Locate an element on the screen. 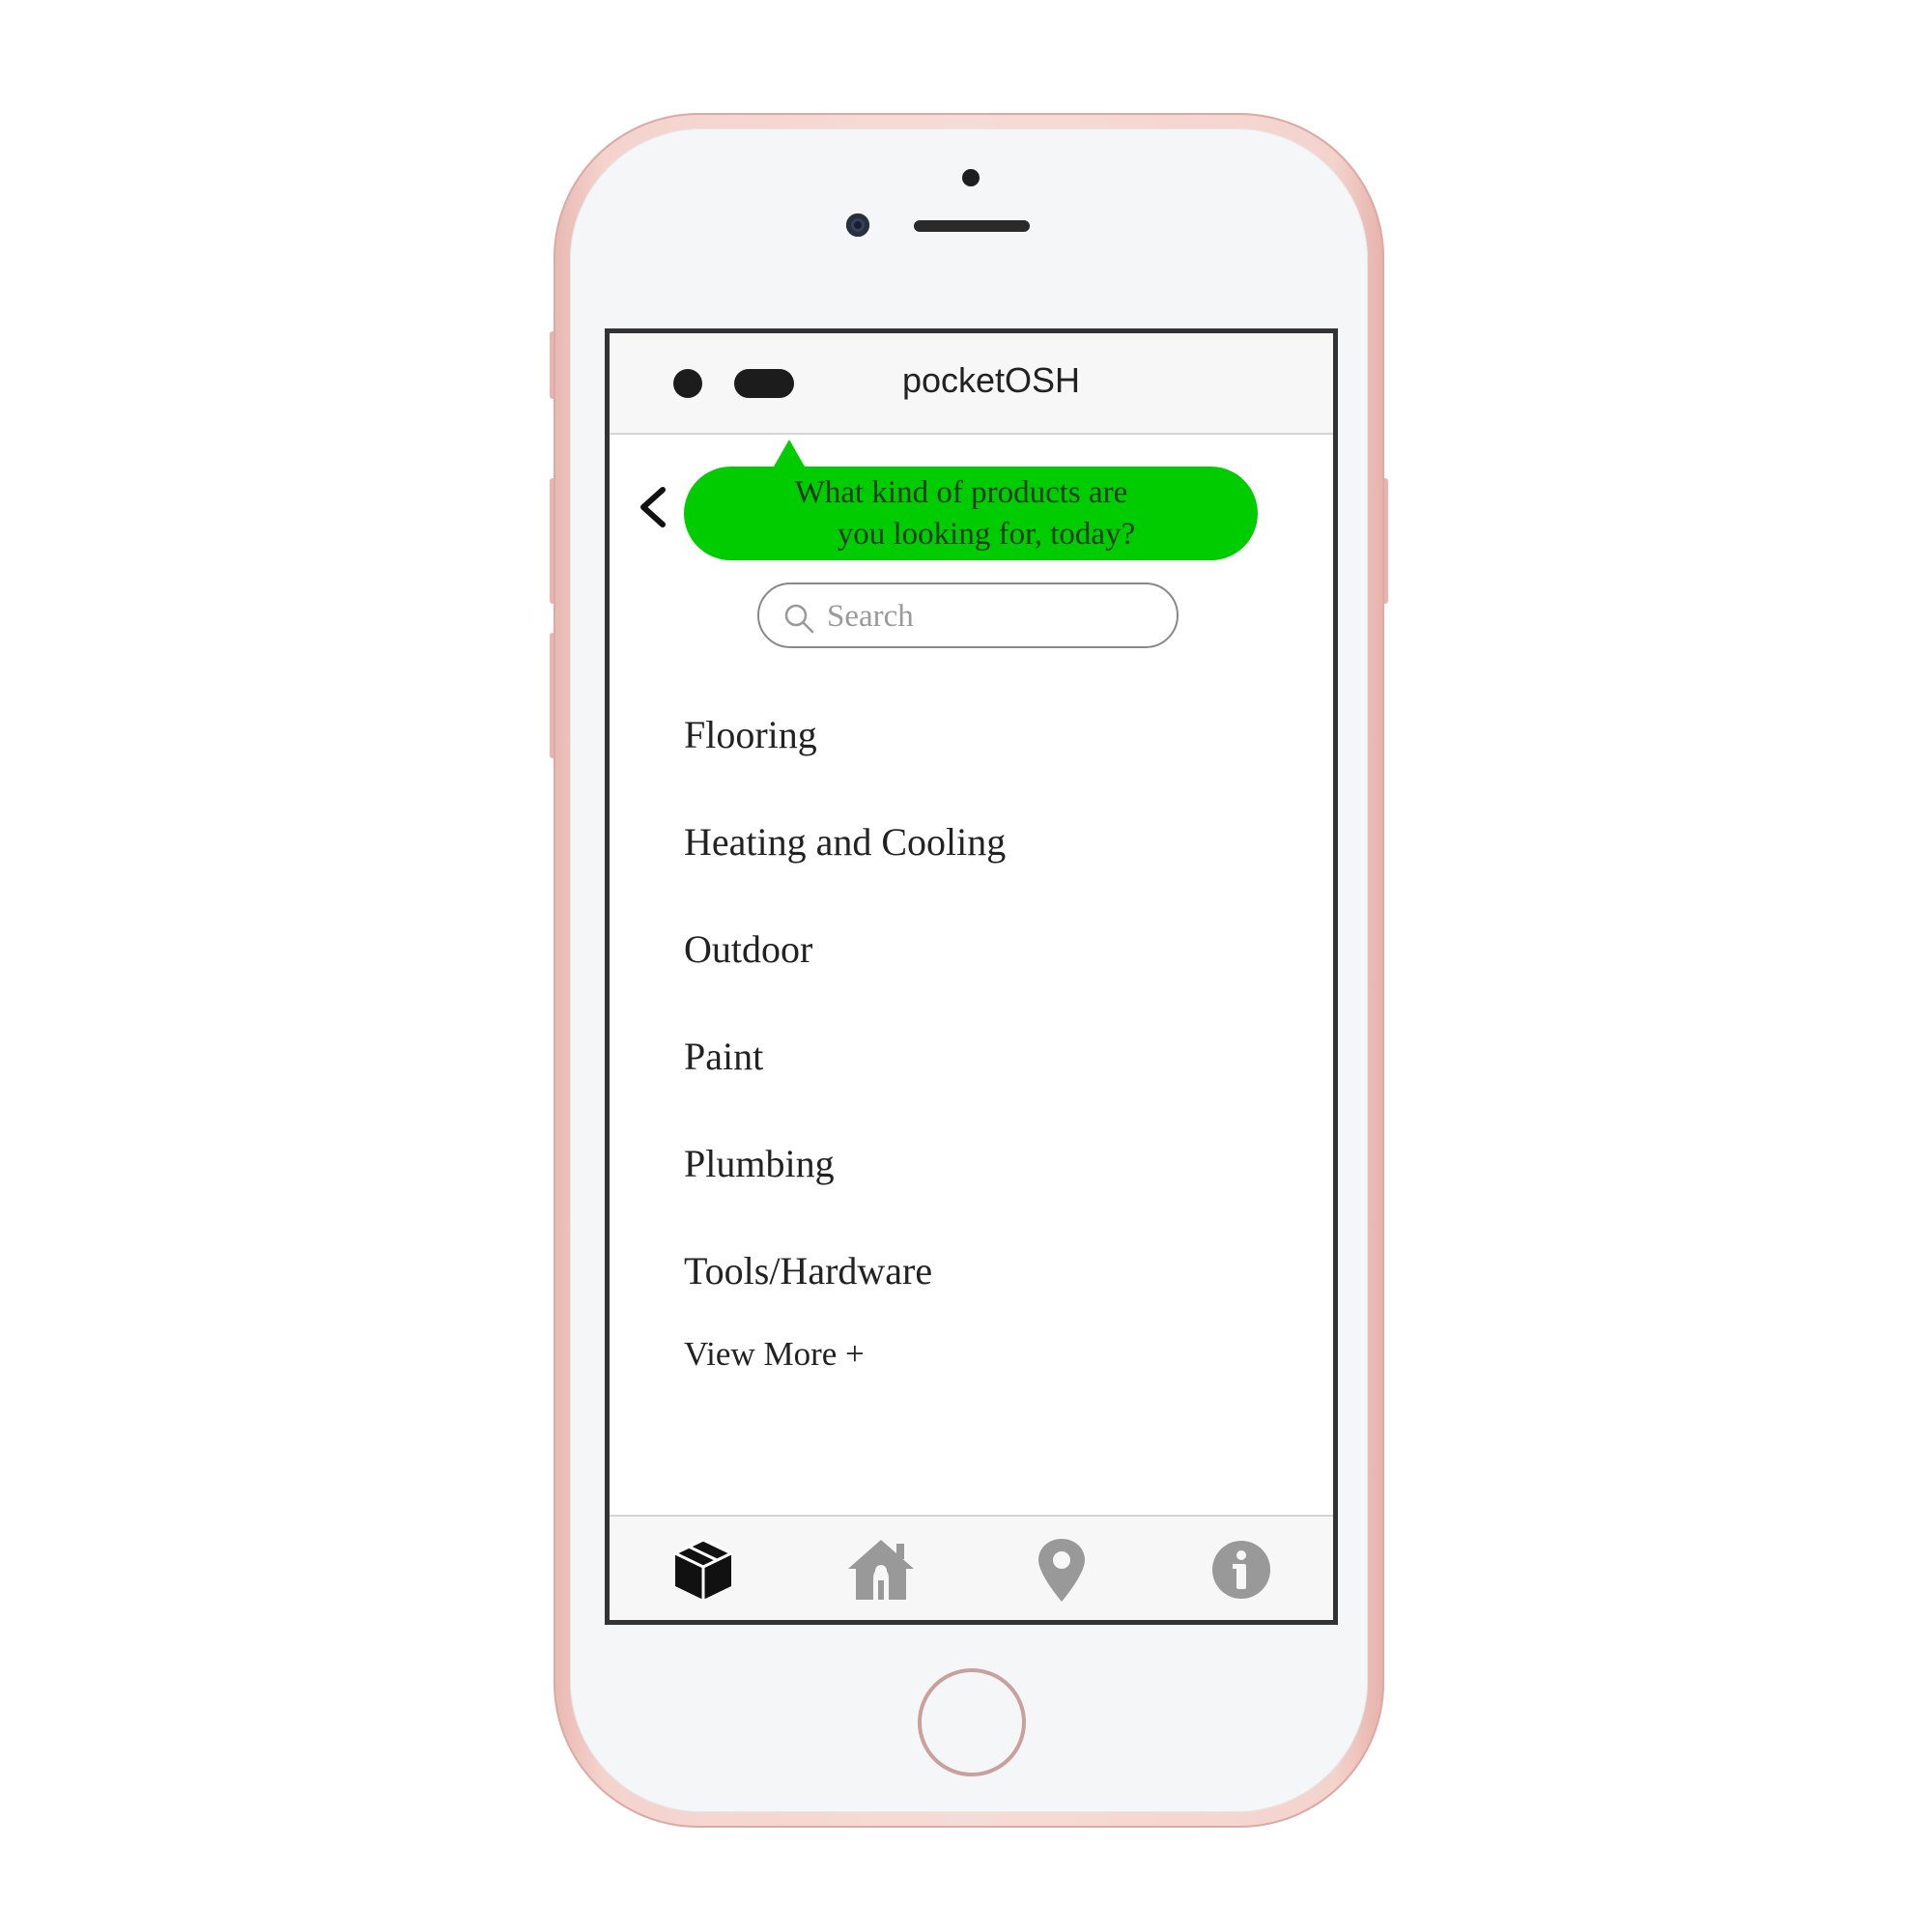 Image resolution: width=1932 pixels, height=1932 pixels. tab-bar is located at coordinates (971, 1567).